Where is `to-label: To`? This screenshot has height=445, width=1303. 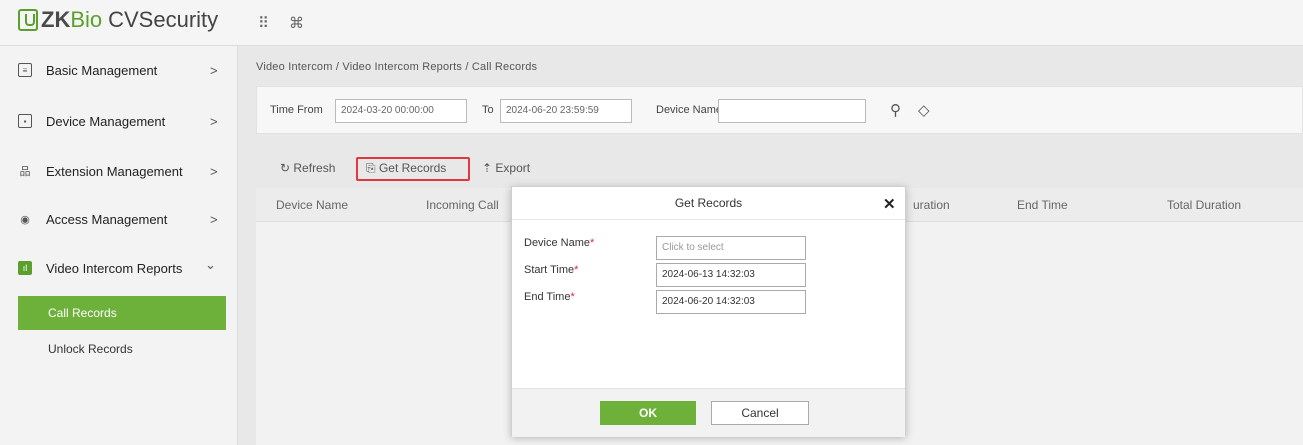
to-label: To is located at coordinates (488, 110).